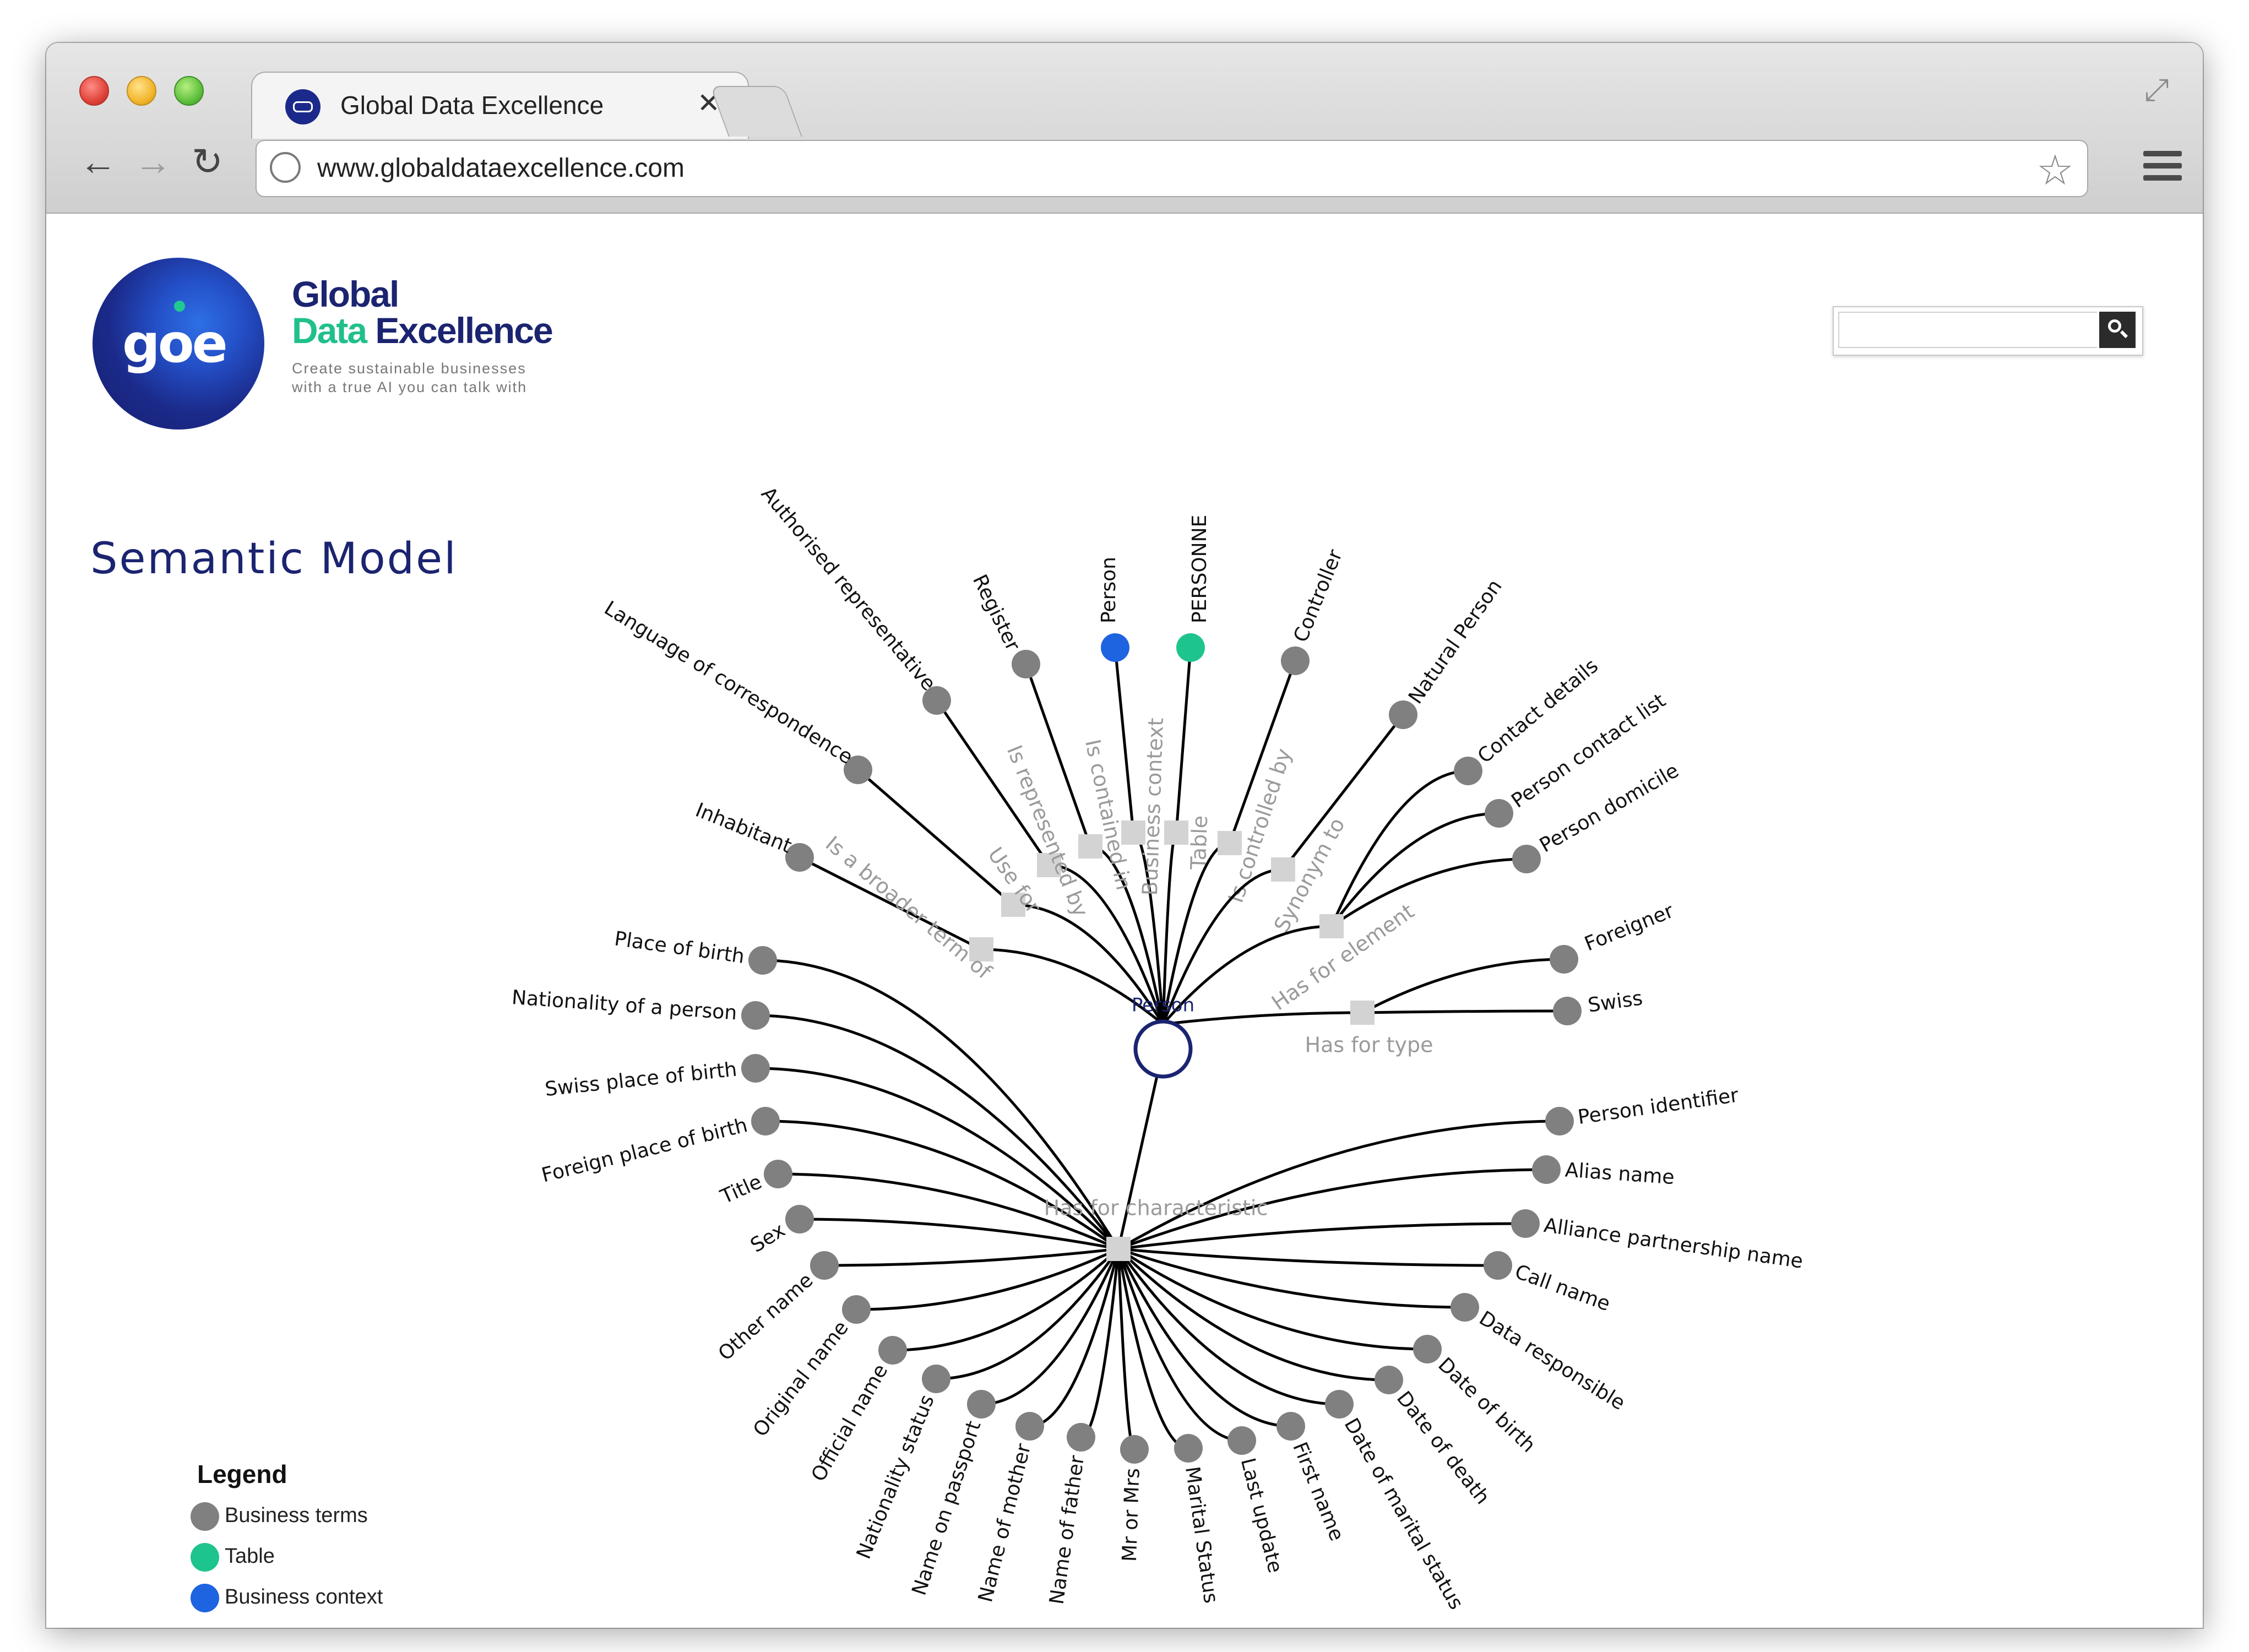 The width and height of the screenshot is (2249, 1652). Describe the element at coordinates (1131, 1515) in the screenshot. I see `node-label-mr-or-mrs: Mr or Mrs` at that location.